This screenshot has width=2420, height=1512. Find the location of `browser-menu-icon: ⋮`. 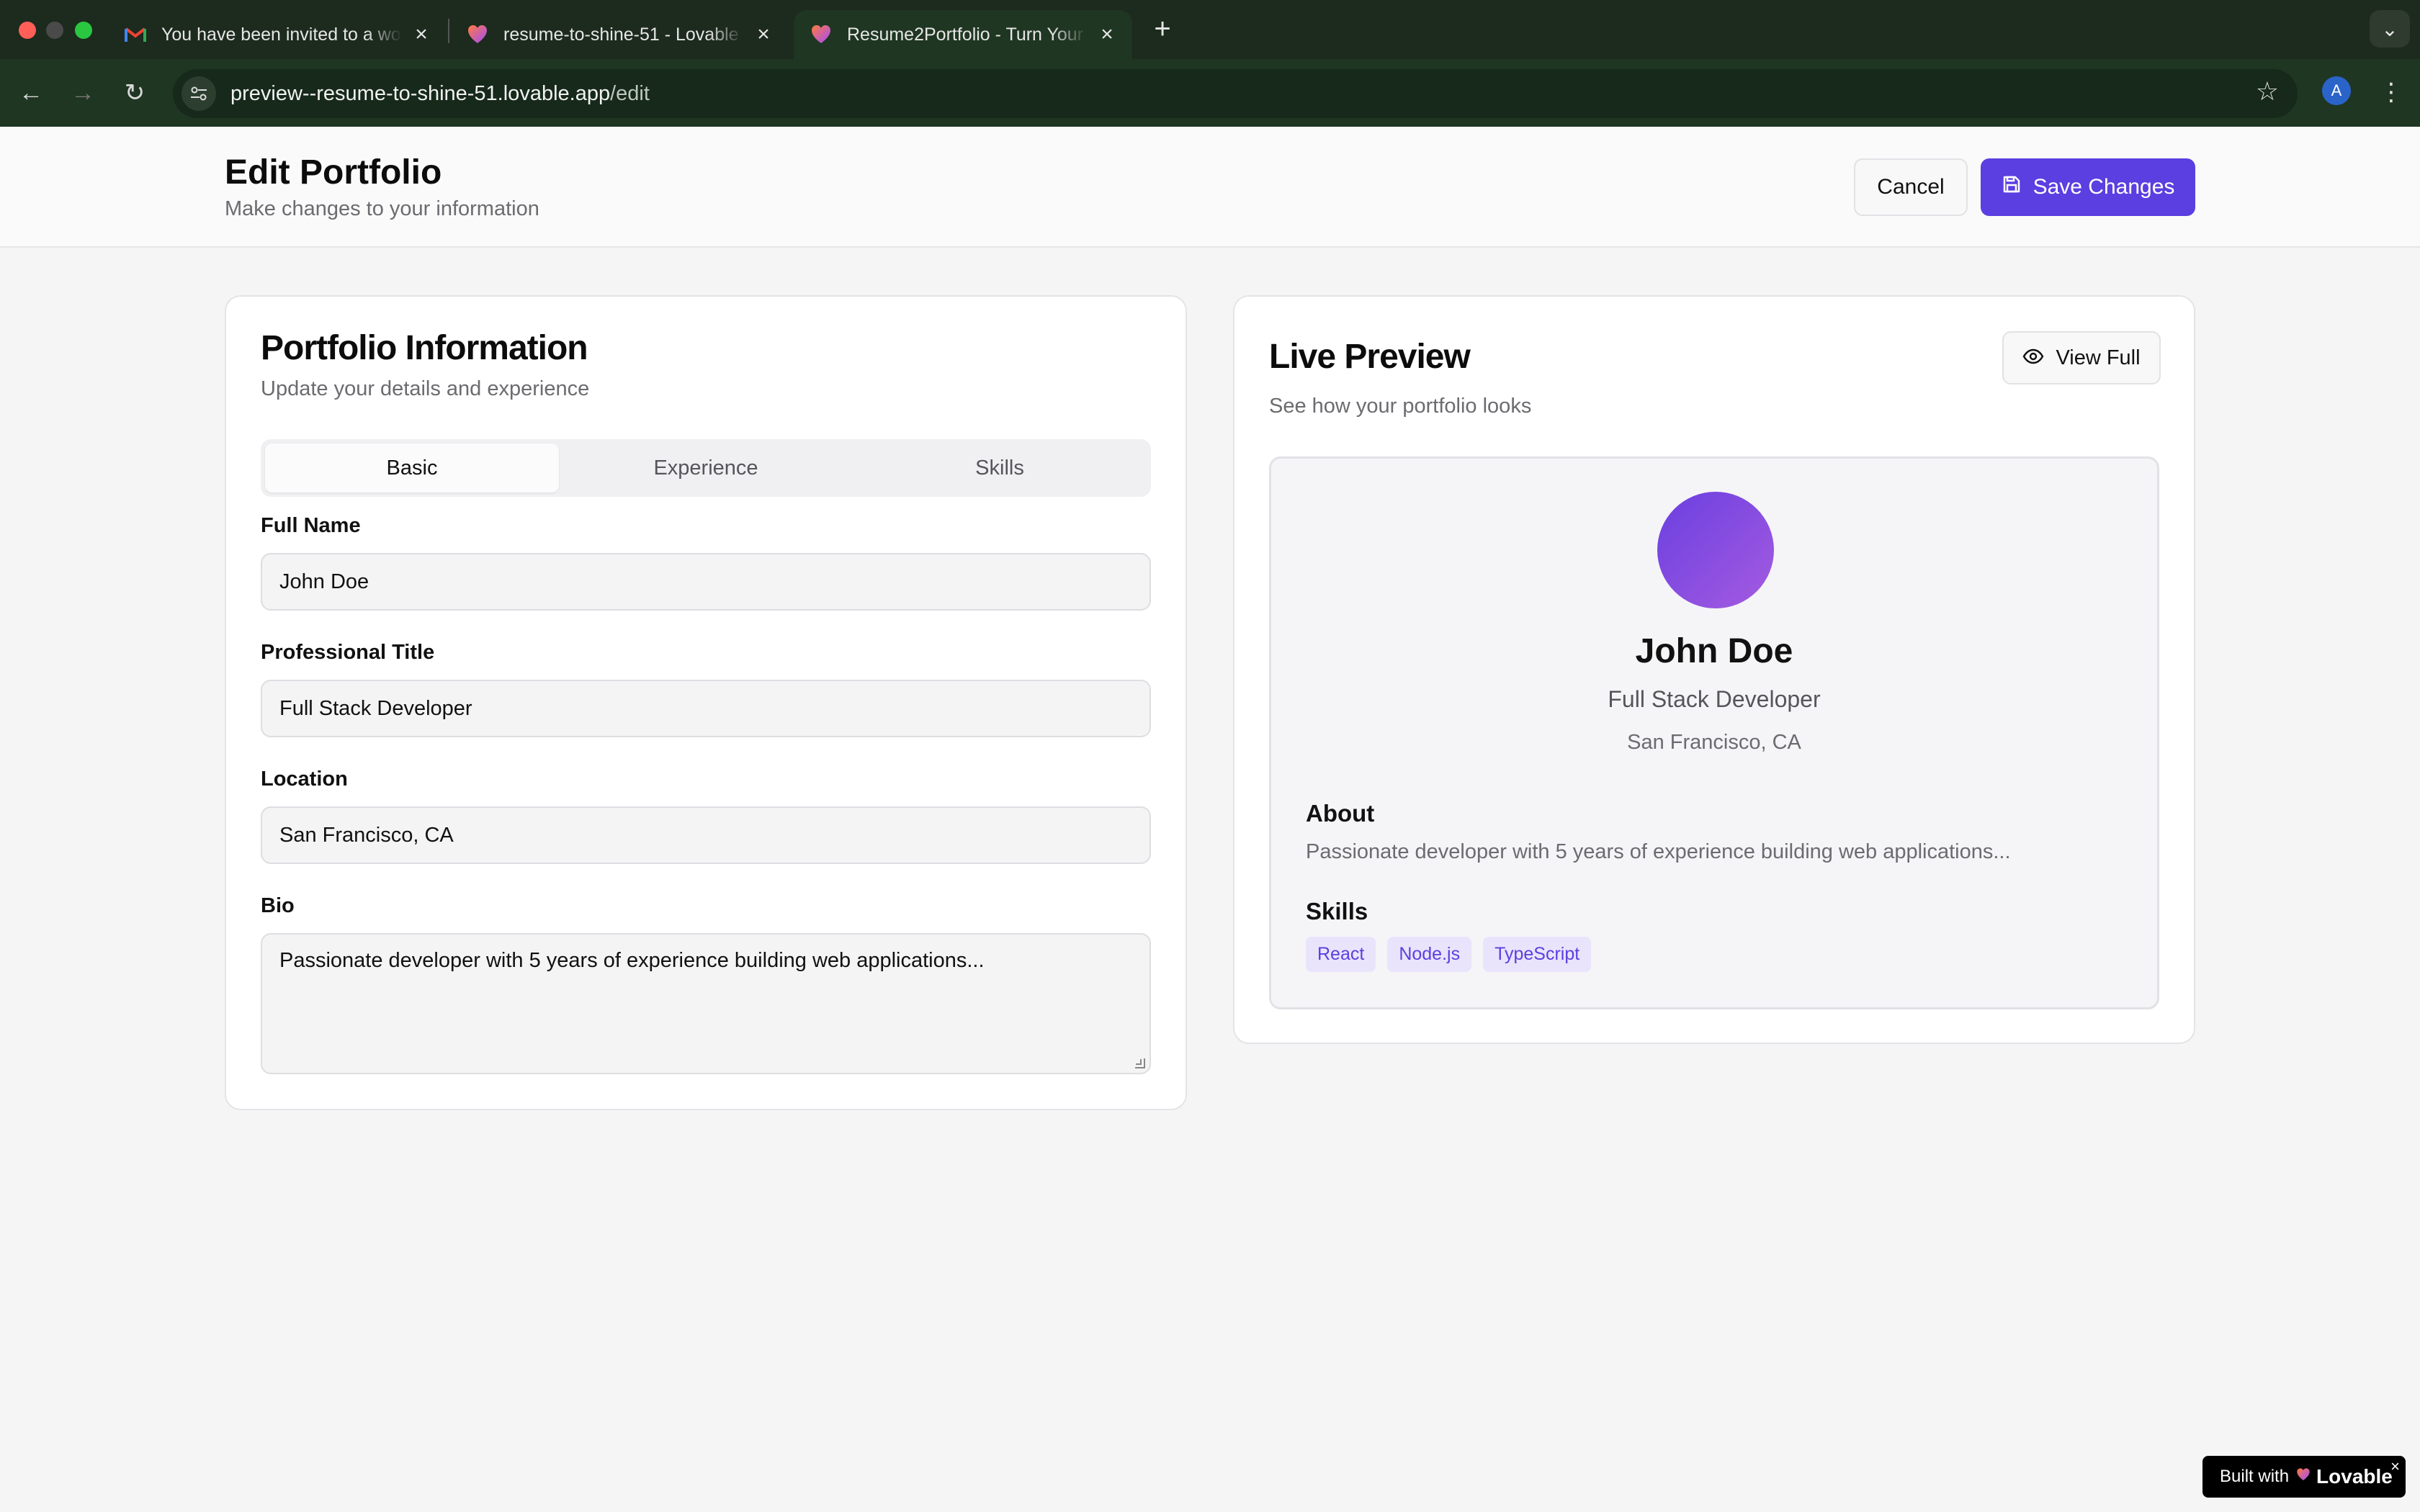

browser-menu-icon: ⋮ is located at coordinates (2391, 92).